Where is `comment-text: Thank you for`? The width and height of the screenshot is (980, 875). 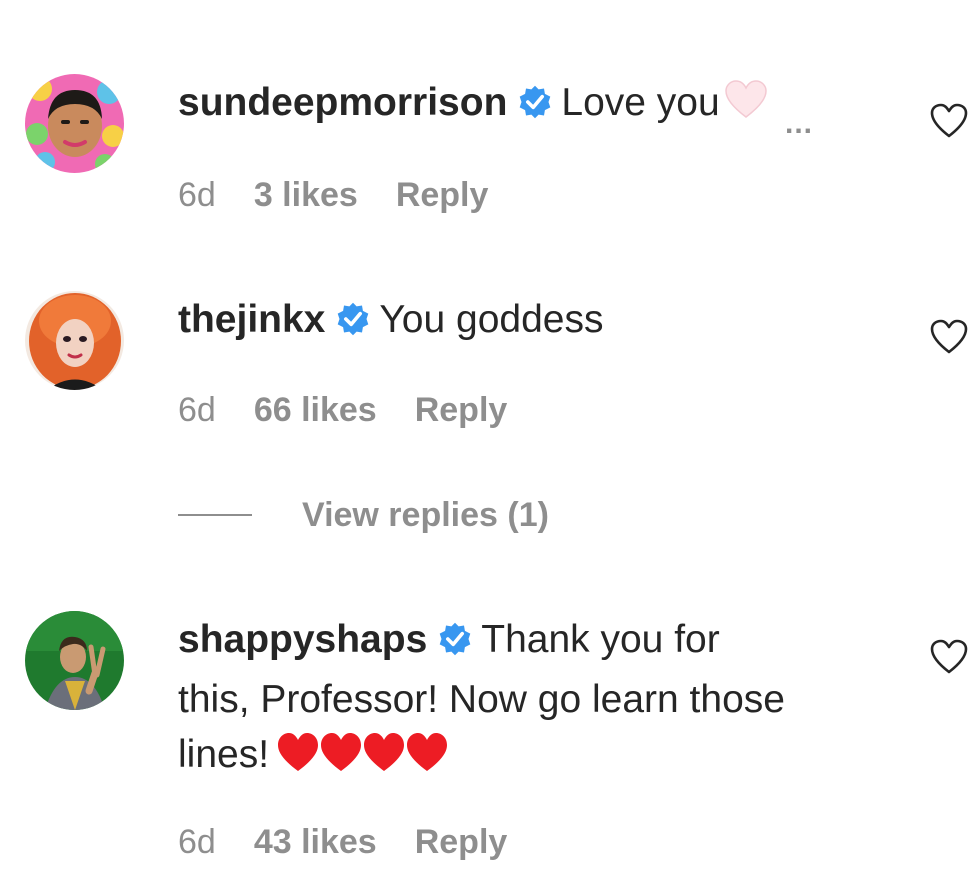
comment-text: Thank you for is located at coordinates (600, 639).